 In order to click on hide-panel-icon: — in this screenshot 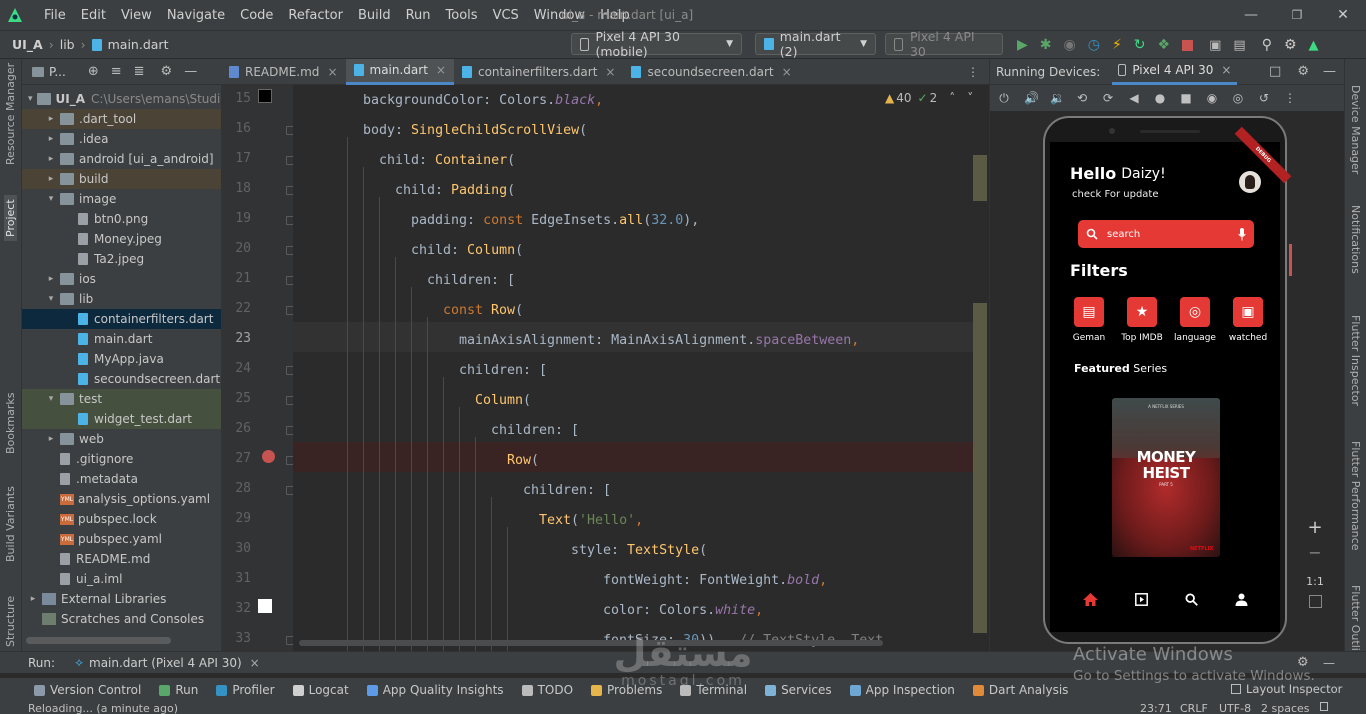, I will do `click(1329, 71)`.